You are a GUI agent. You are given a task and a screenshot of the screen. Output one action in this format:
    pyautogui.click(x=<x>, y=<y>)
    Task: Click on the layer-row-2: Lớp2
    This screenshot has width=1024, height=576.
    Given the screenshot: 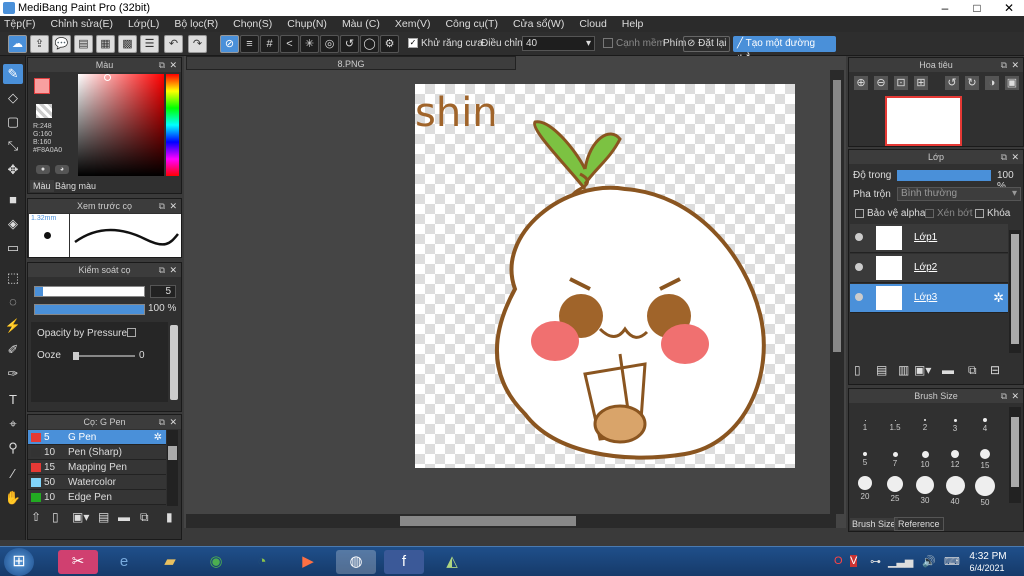 What is the action you would take?
    pyautogui.click(x=929, y=268)
    